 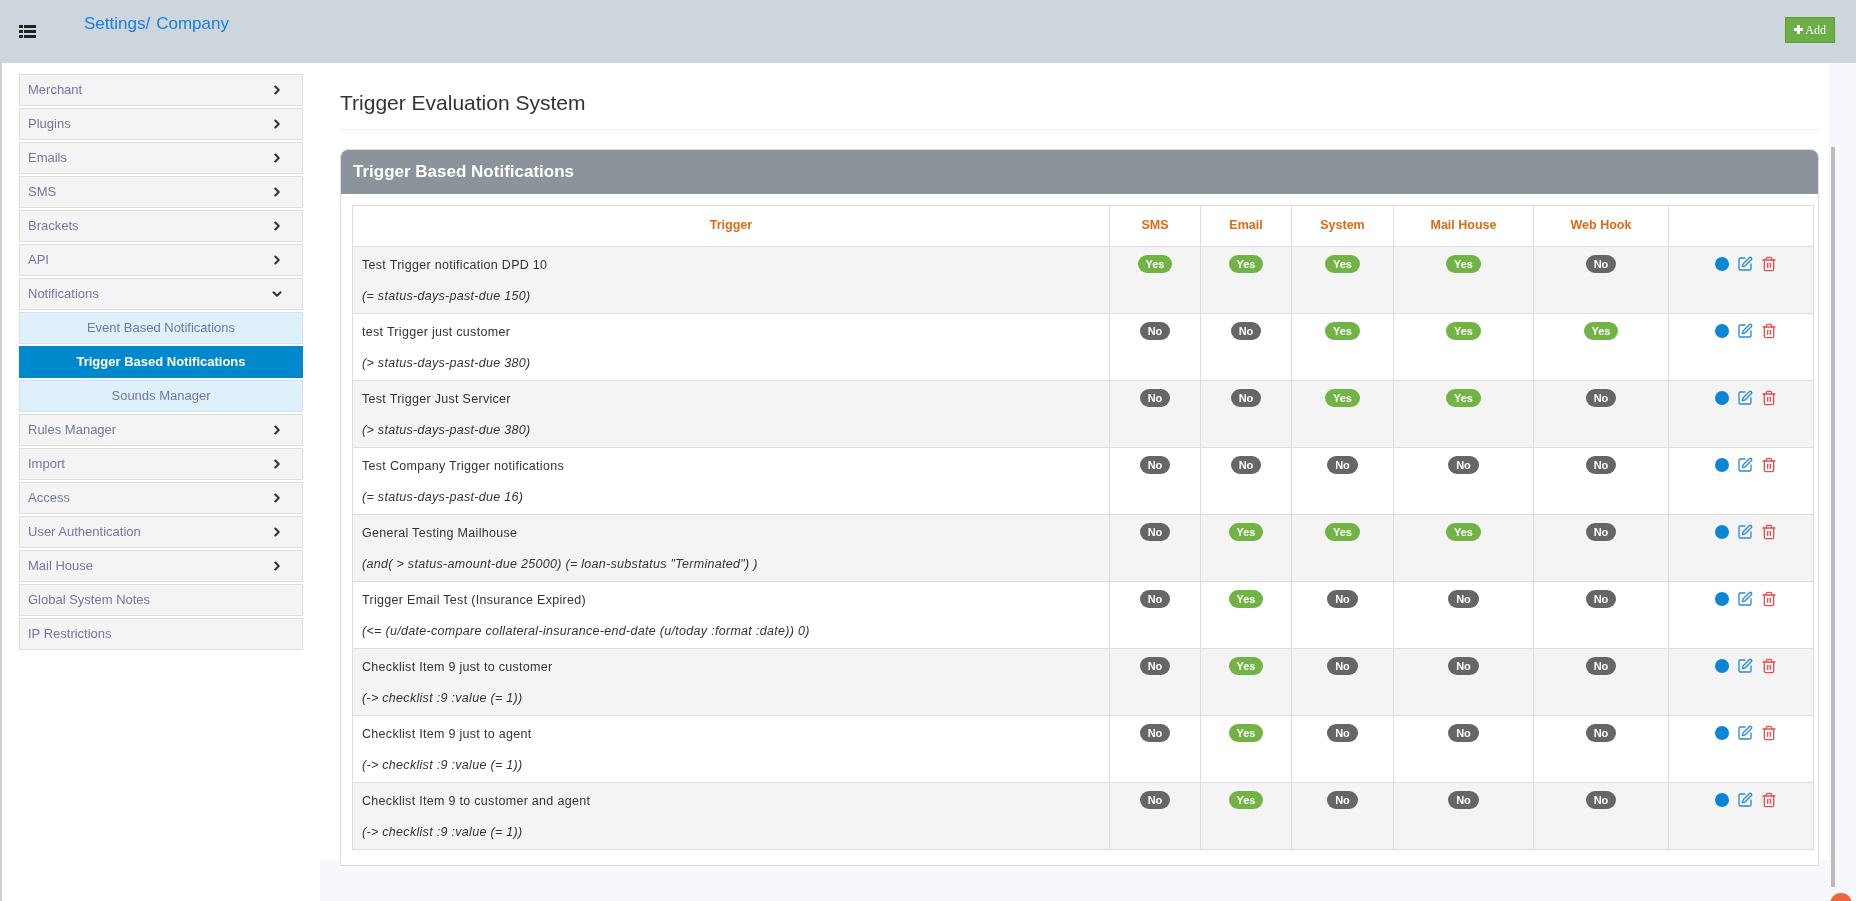 What do you see at coordinates (1246, 225) in the screenshot?
I see `column-header: Email` at bounding box center [1246, 225].